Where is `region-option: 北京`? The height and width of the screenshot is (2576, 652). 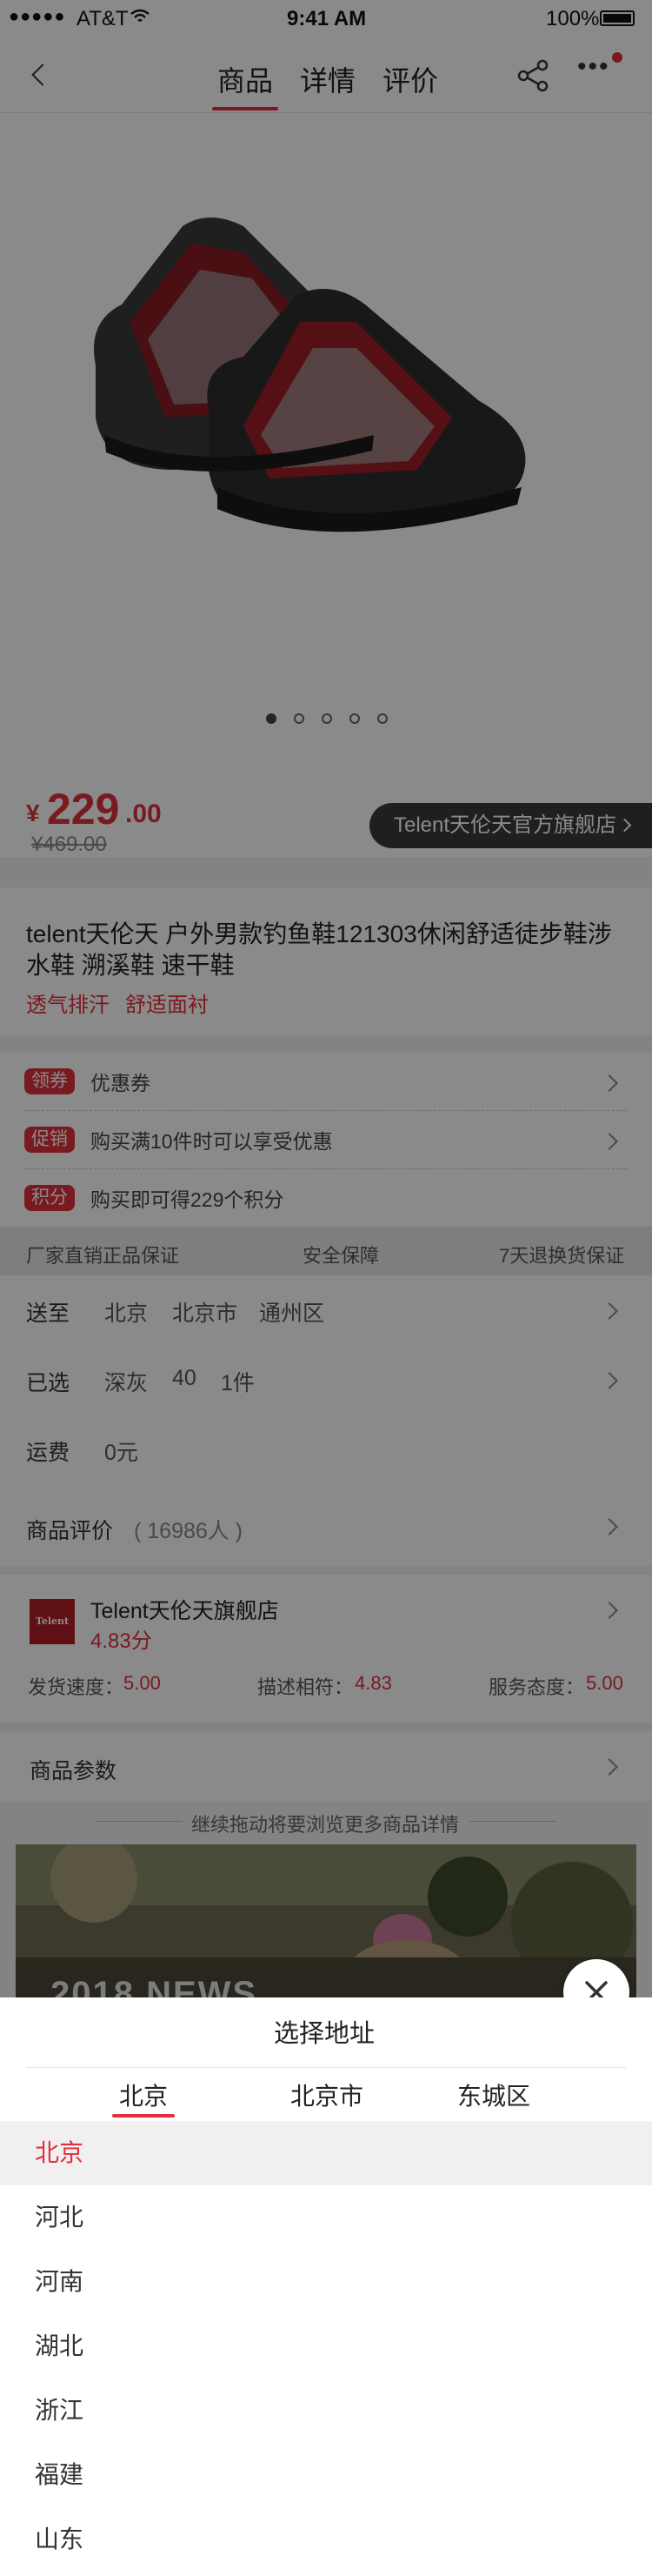
region-option: 北京 is located at coordinates (326, 2153).